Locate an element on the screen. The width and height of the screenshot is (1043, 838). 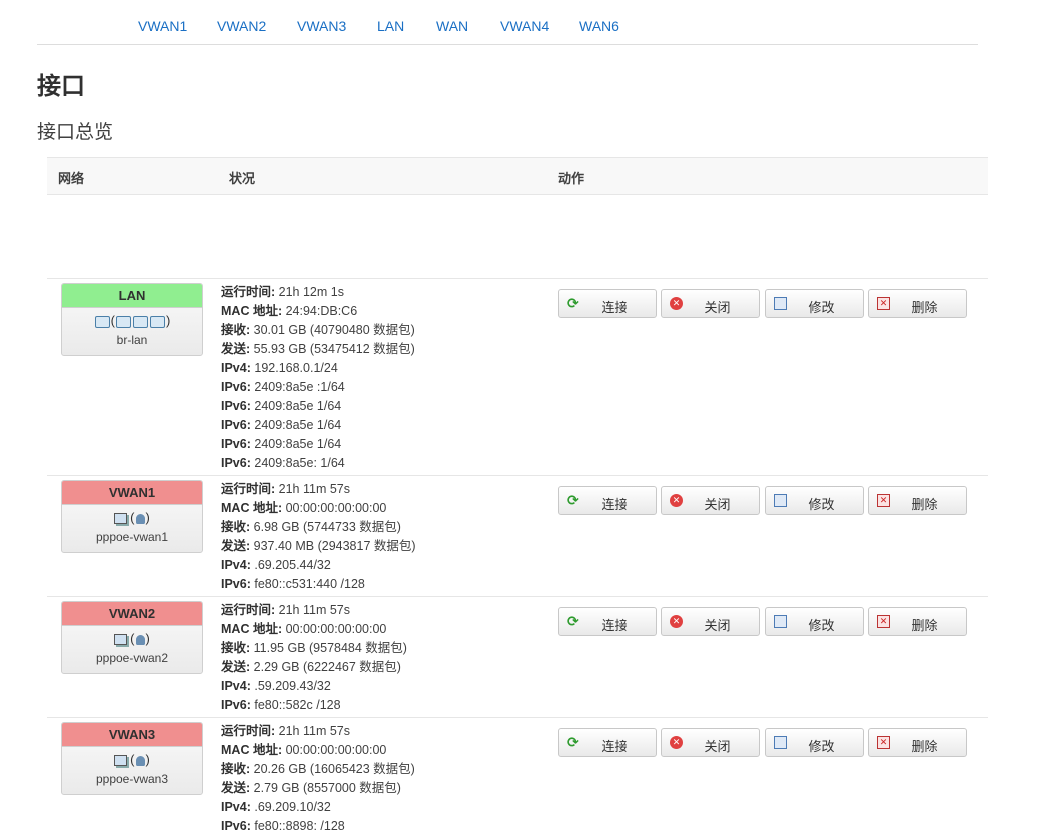
interface-name: VWAN3 is located at coordinates (132, 735).